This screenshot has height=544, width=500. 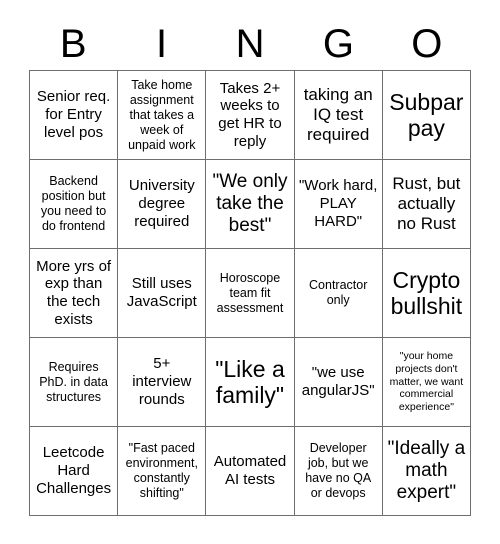 I want to click on bingo-cell-label: Takes 2+ weeks to get HR to reply, so click(x=250, y=114).